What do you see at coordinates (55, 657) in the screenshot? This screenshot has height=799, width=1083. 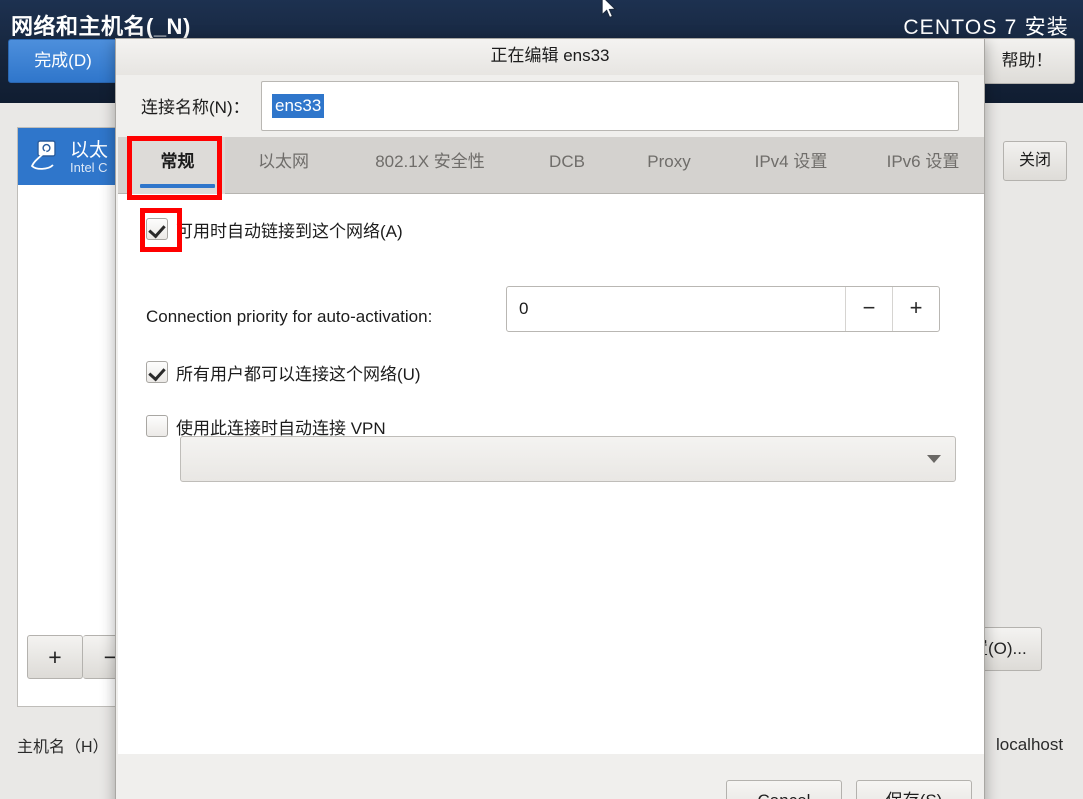 I see `add-connection-button: +` at bounding box center [55, 657].